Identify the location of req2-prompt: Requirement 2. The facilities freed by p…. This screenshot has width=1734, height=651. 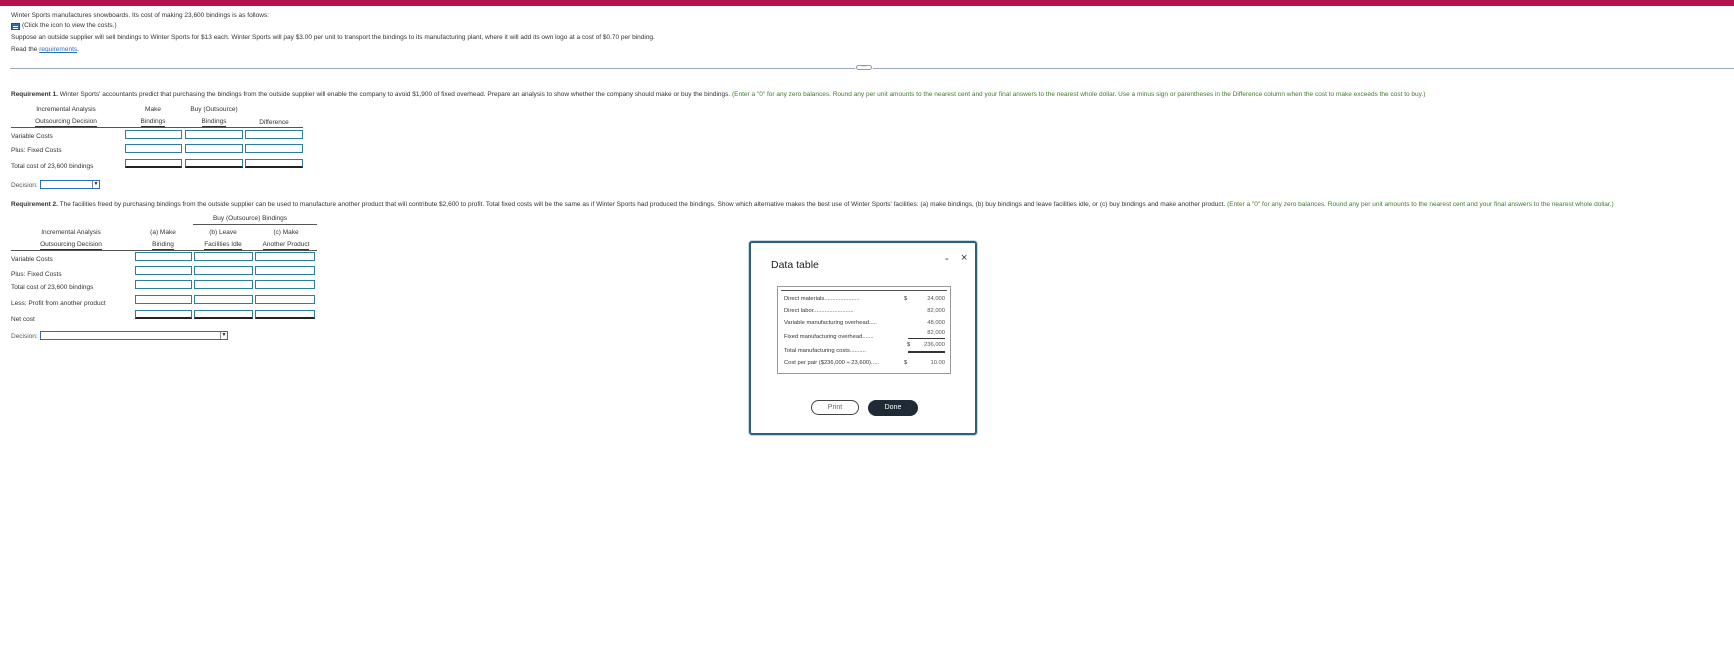
(812, 204).